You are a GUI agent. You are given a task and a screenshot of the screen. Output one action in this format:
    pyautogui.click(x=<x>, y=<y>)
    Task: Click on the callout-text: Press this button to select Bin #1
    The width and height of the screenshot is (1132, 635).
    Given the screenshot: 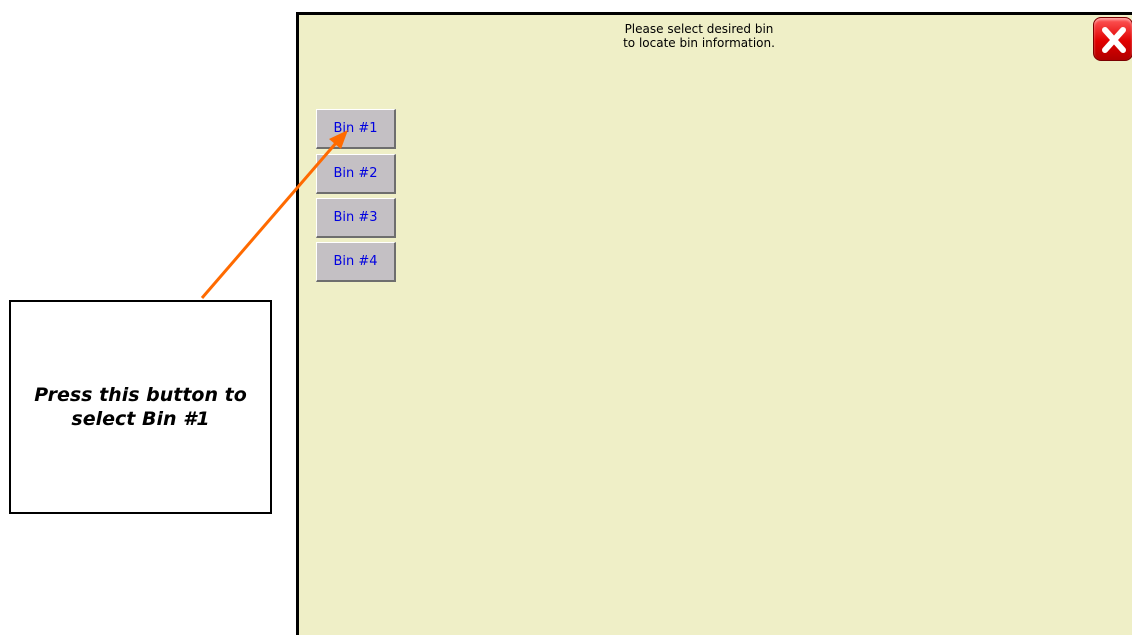 What is the action you would take?
    pyautogui.click(x=140, y=407)
    